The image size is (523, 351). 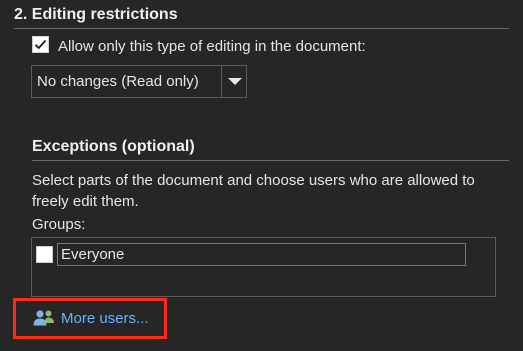 What do you see at coordinates (235, 81) in the screenshot?
I see `chevron-down-icon` at bounding box center [235, 81].